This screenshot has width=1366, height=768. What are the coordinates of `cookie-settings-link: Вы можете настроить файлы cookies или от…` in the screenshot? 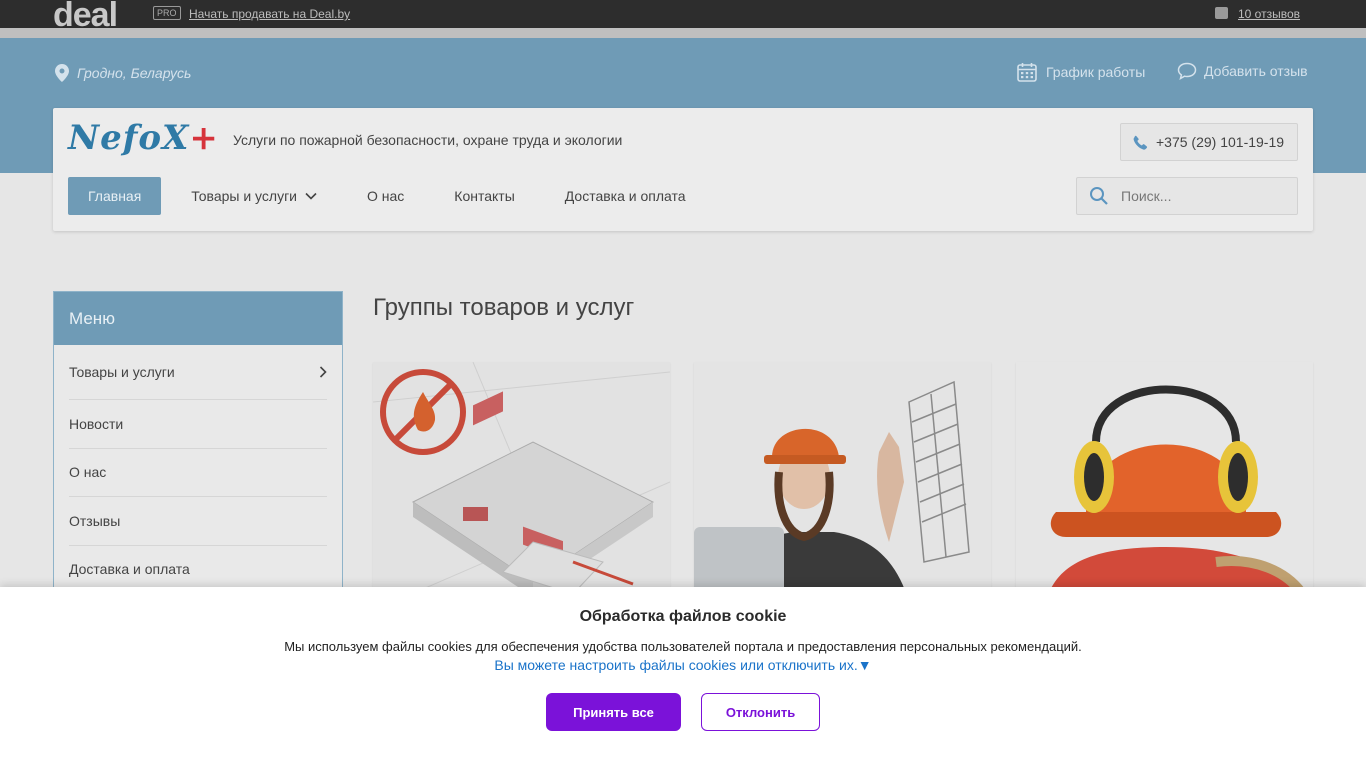 It's located at (682, 665).